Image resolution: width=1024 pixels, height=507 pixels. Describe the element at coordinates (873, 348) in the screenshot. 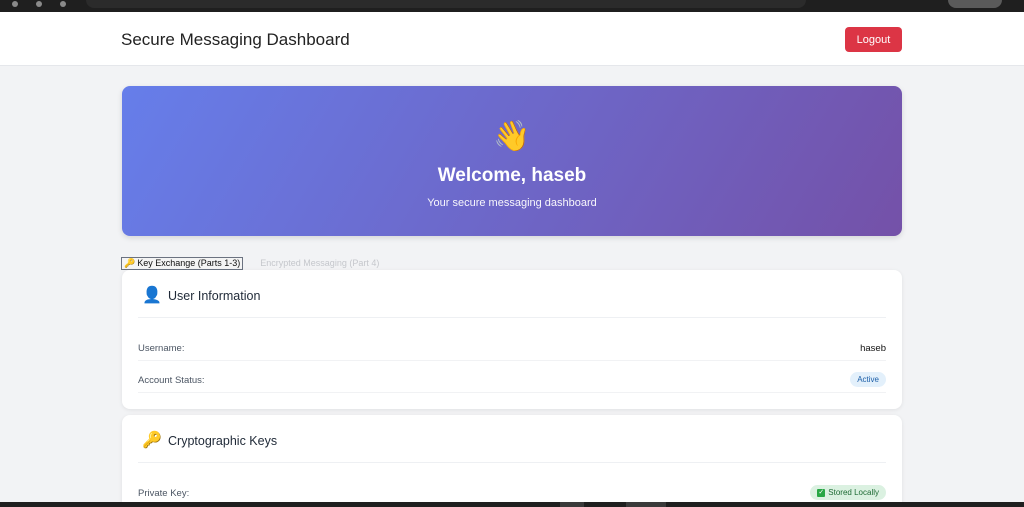

I see `username-value: haseb` at that location.